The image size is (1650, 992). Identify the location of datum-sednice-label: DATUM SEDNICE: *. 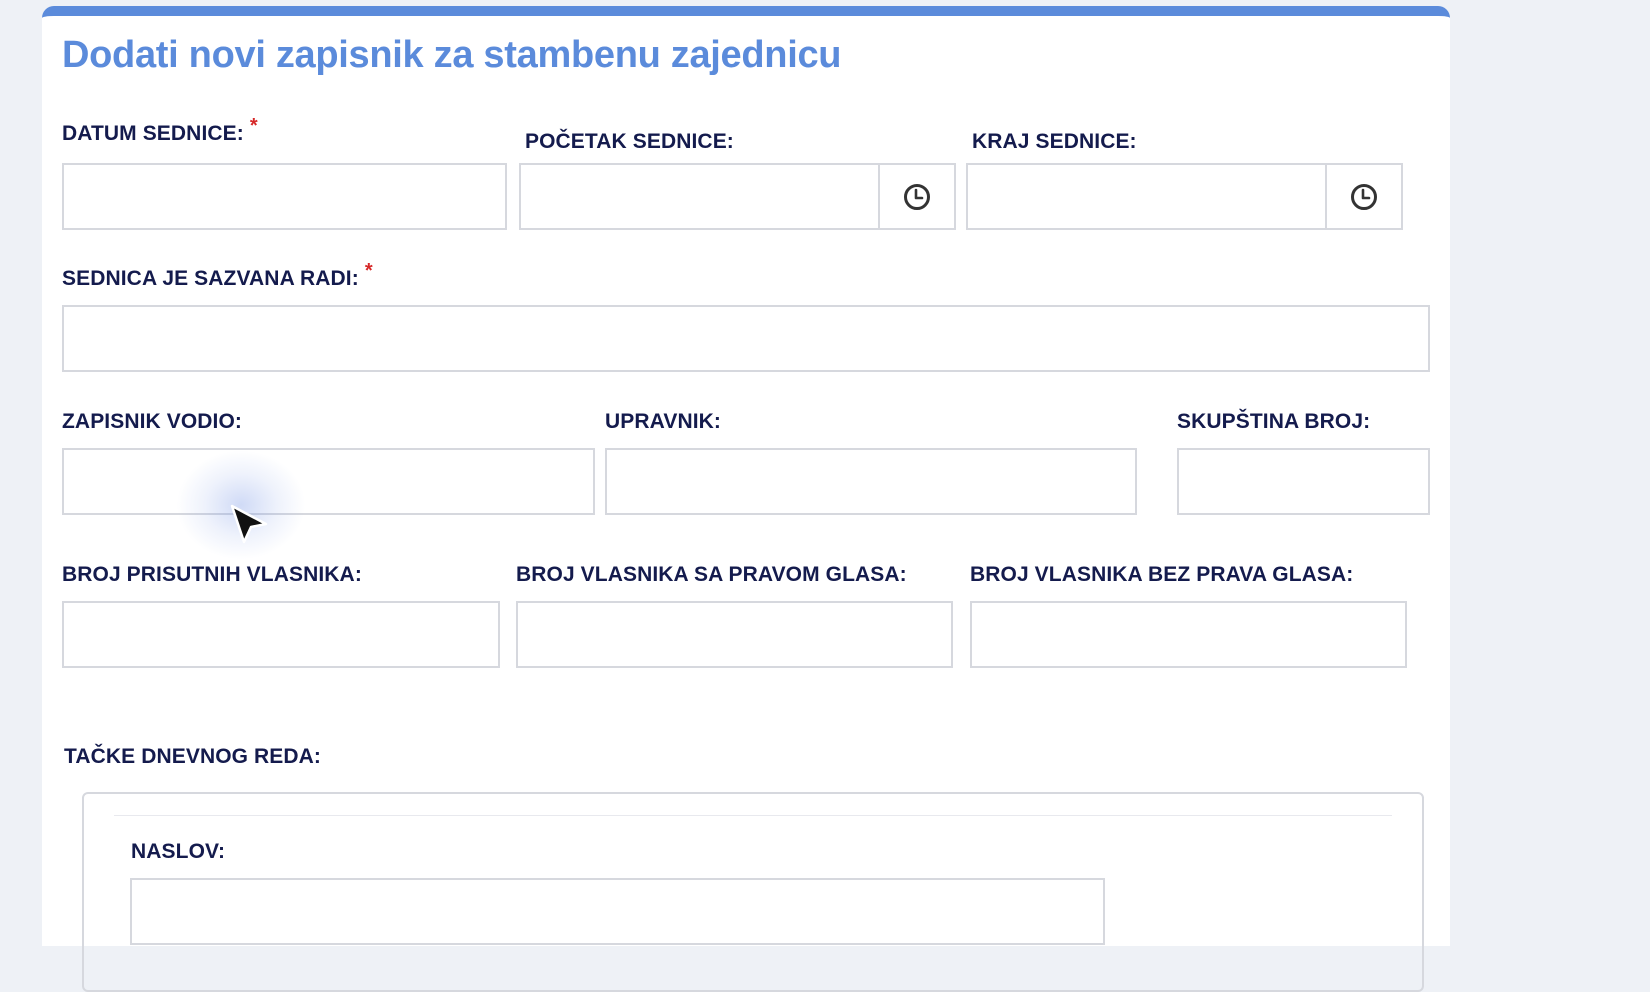
(160, 130).